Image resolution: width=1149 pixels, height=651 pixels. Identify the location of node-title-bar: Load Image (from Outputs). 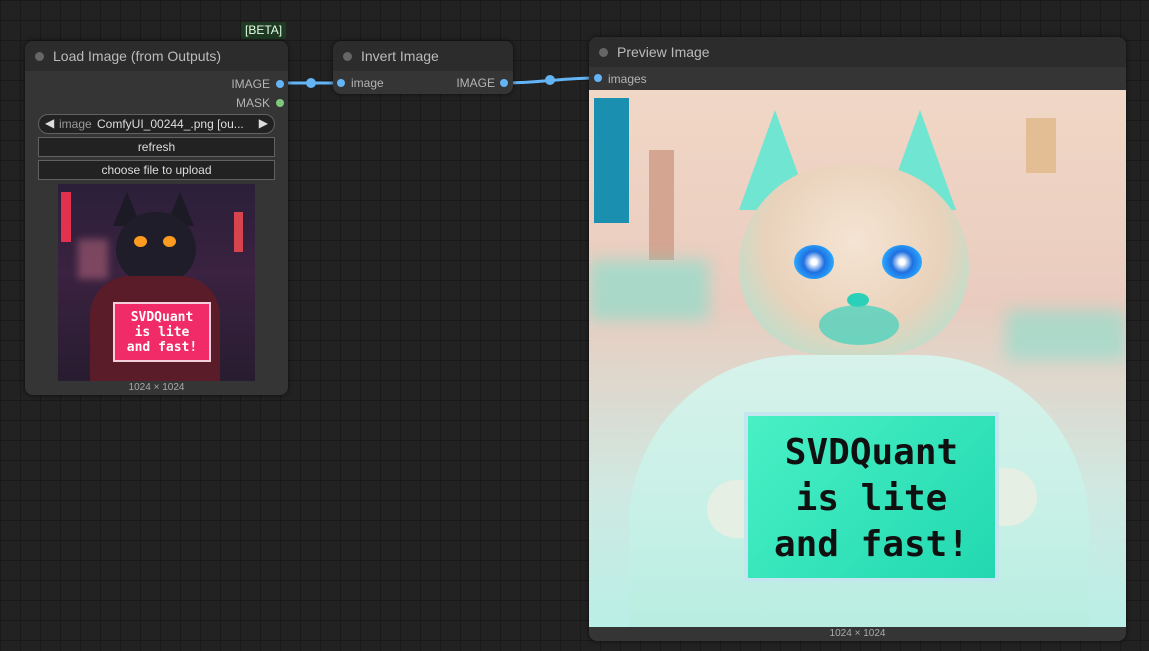
(156, 56).